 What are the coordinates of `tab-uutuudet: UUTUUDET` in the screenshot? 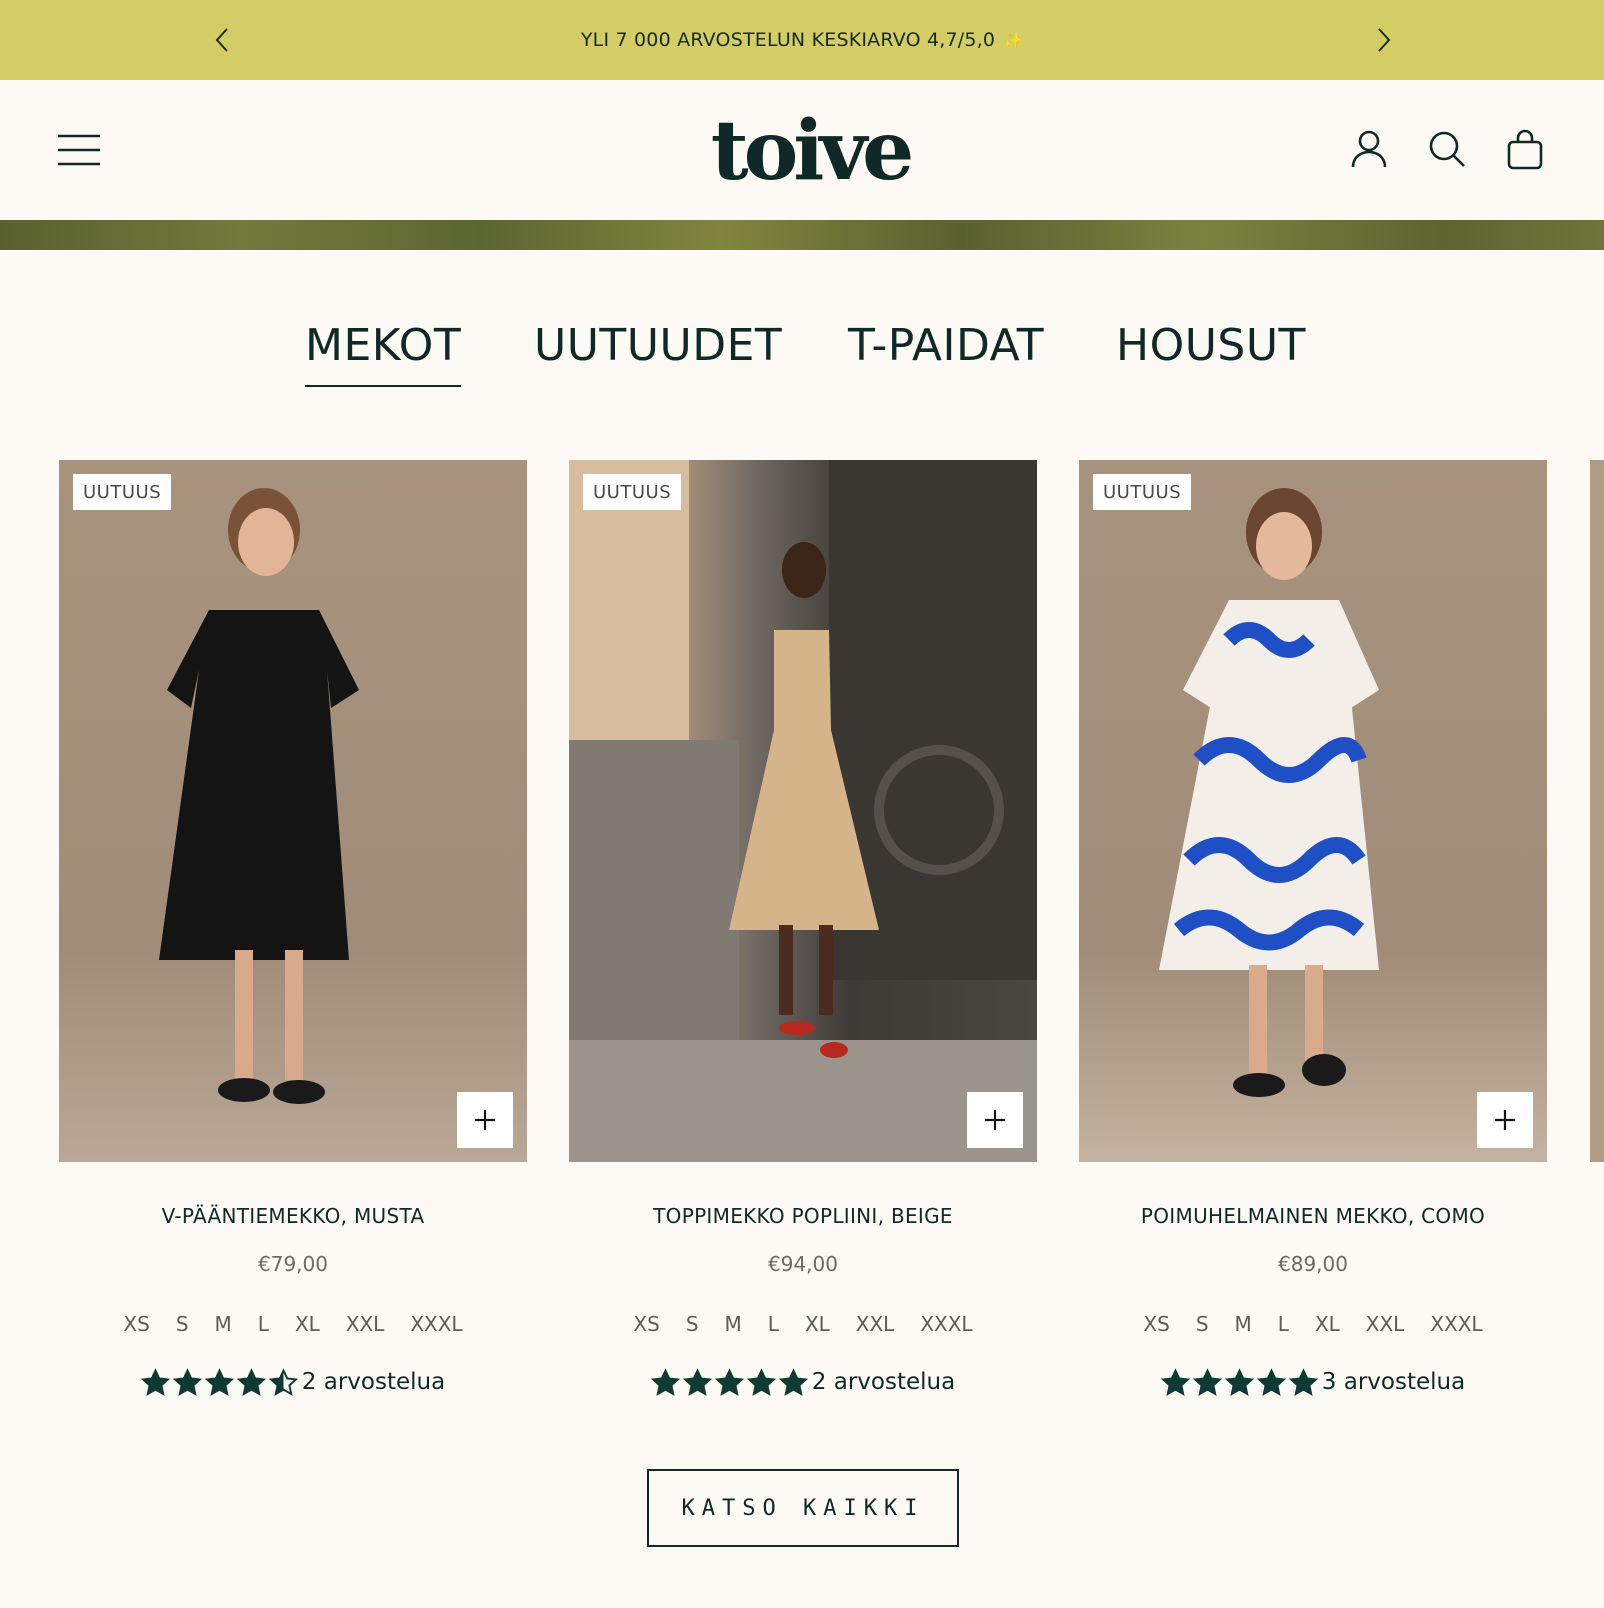 It's located at (658, 352).